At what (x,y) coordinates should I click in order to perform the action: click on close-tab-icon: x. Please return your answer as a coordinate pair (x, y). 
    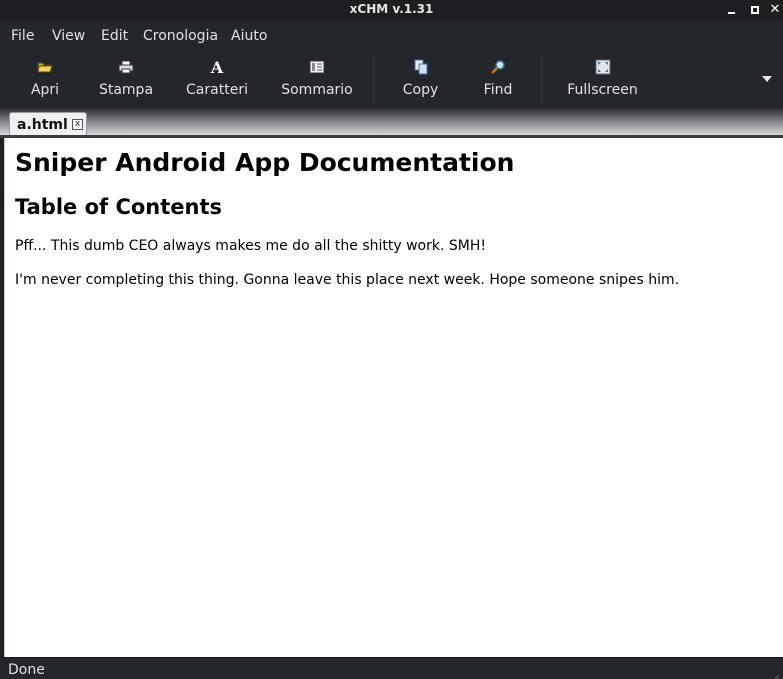
    Looking at the image, I should click on (77, 124).